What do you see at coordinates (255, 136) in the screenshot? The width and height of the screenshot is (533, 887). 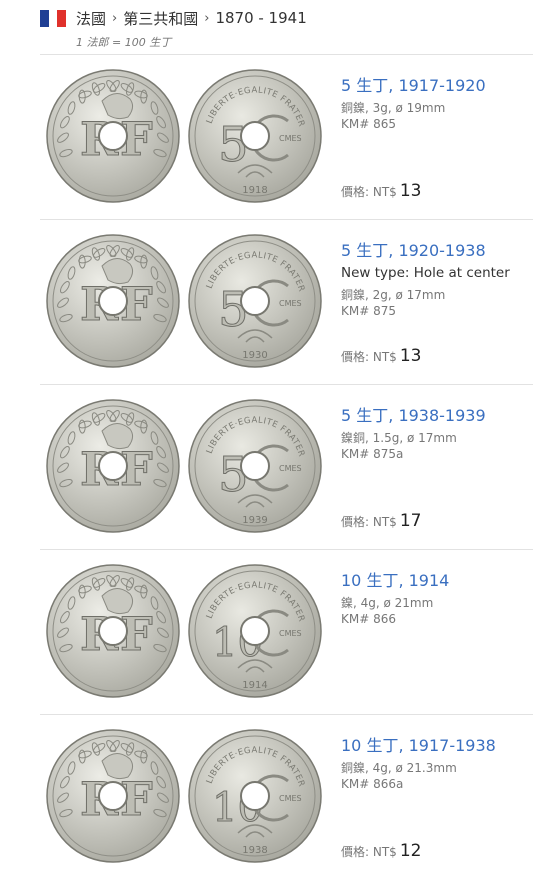 I see `coin-reverse-image: LIBERTE·EGALITE FRATERNITE5CMES1918` at bounding box center [255, 136].